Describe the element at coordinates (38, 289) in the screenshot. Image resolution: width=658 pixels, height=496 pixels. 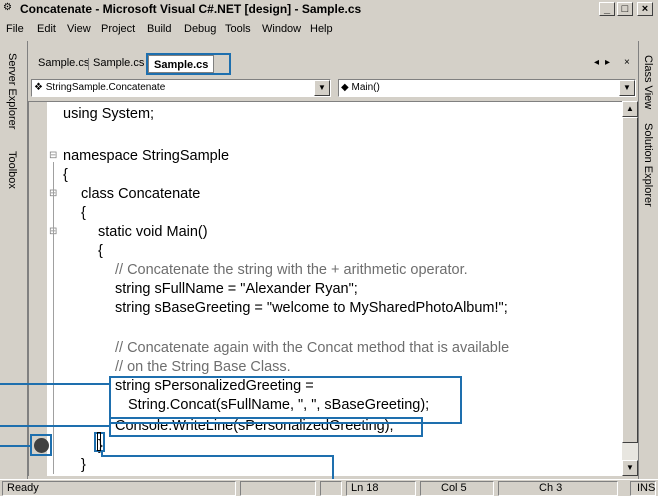
I see `indicator-margin` at that location.